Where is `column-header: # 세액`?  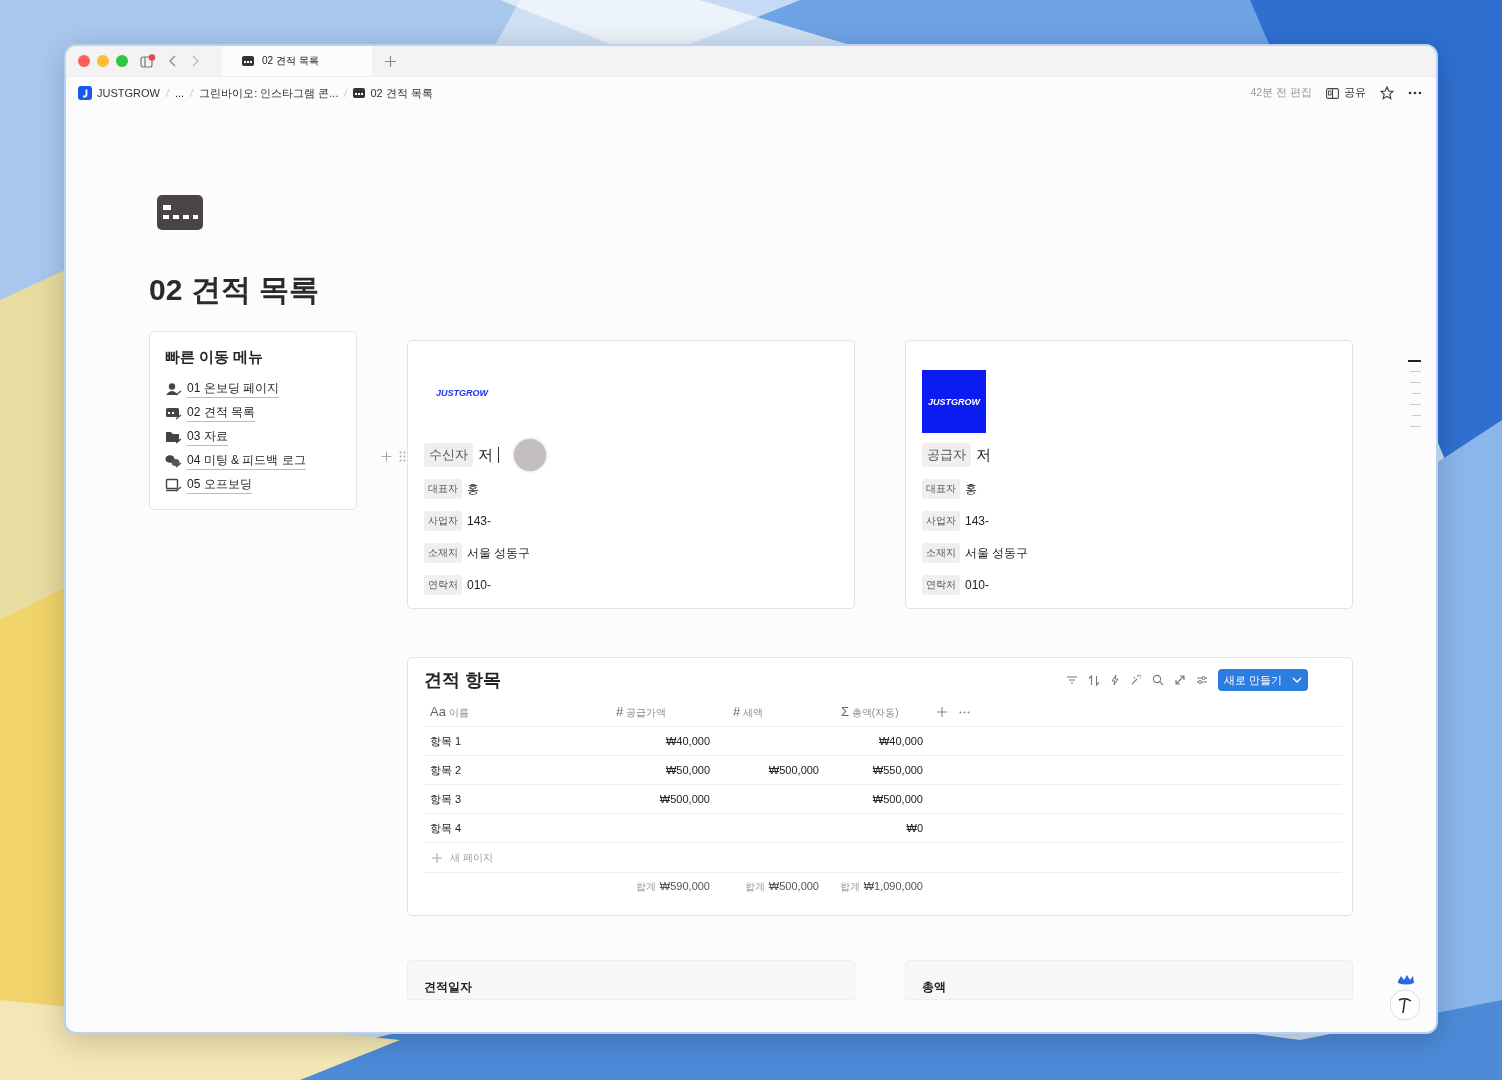
column-header: # 세액 is located at coordinates (770, 712).